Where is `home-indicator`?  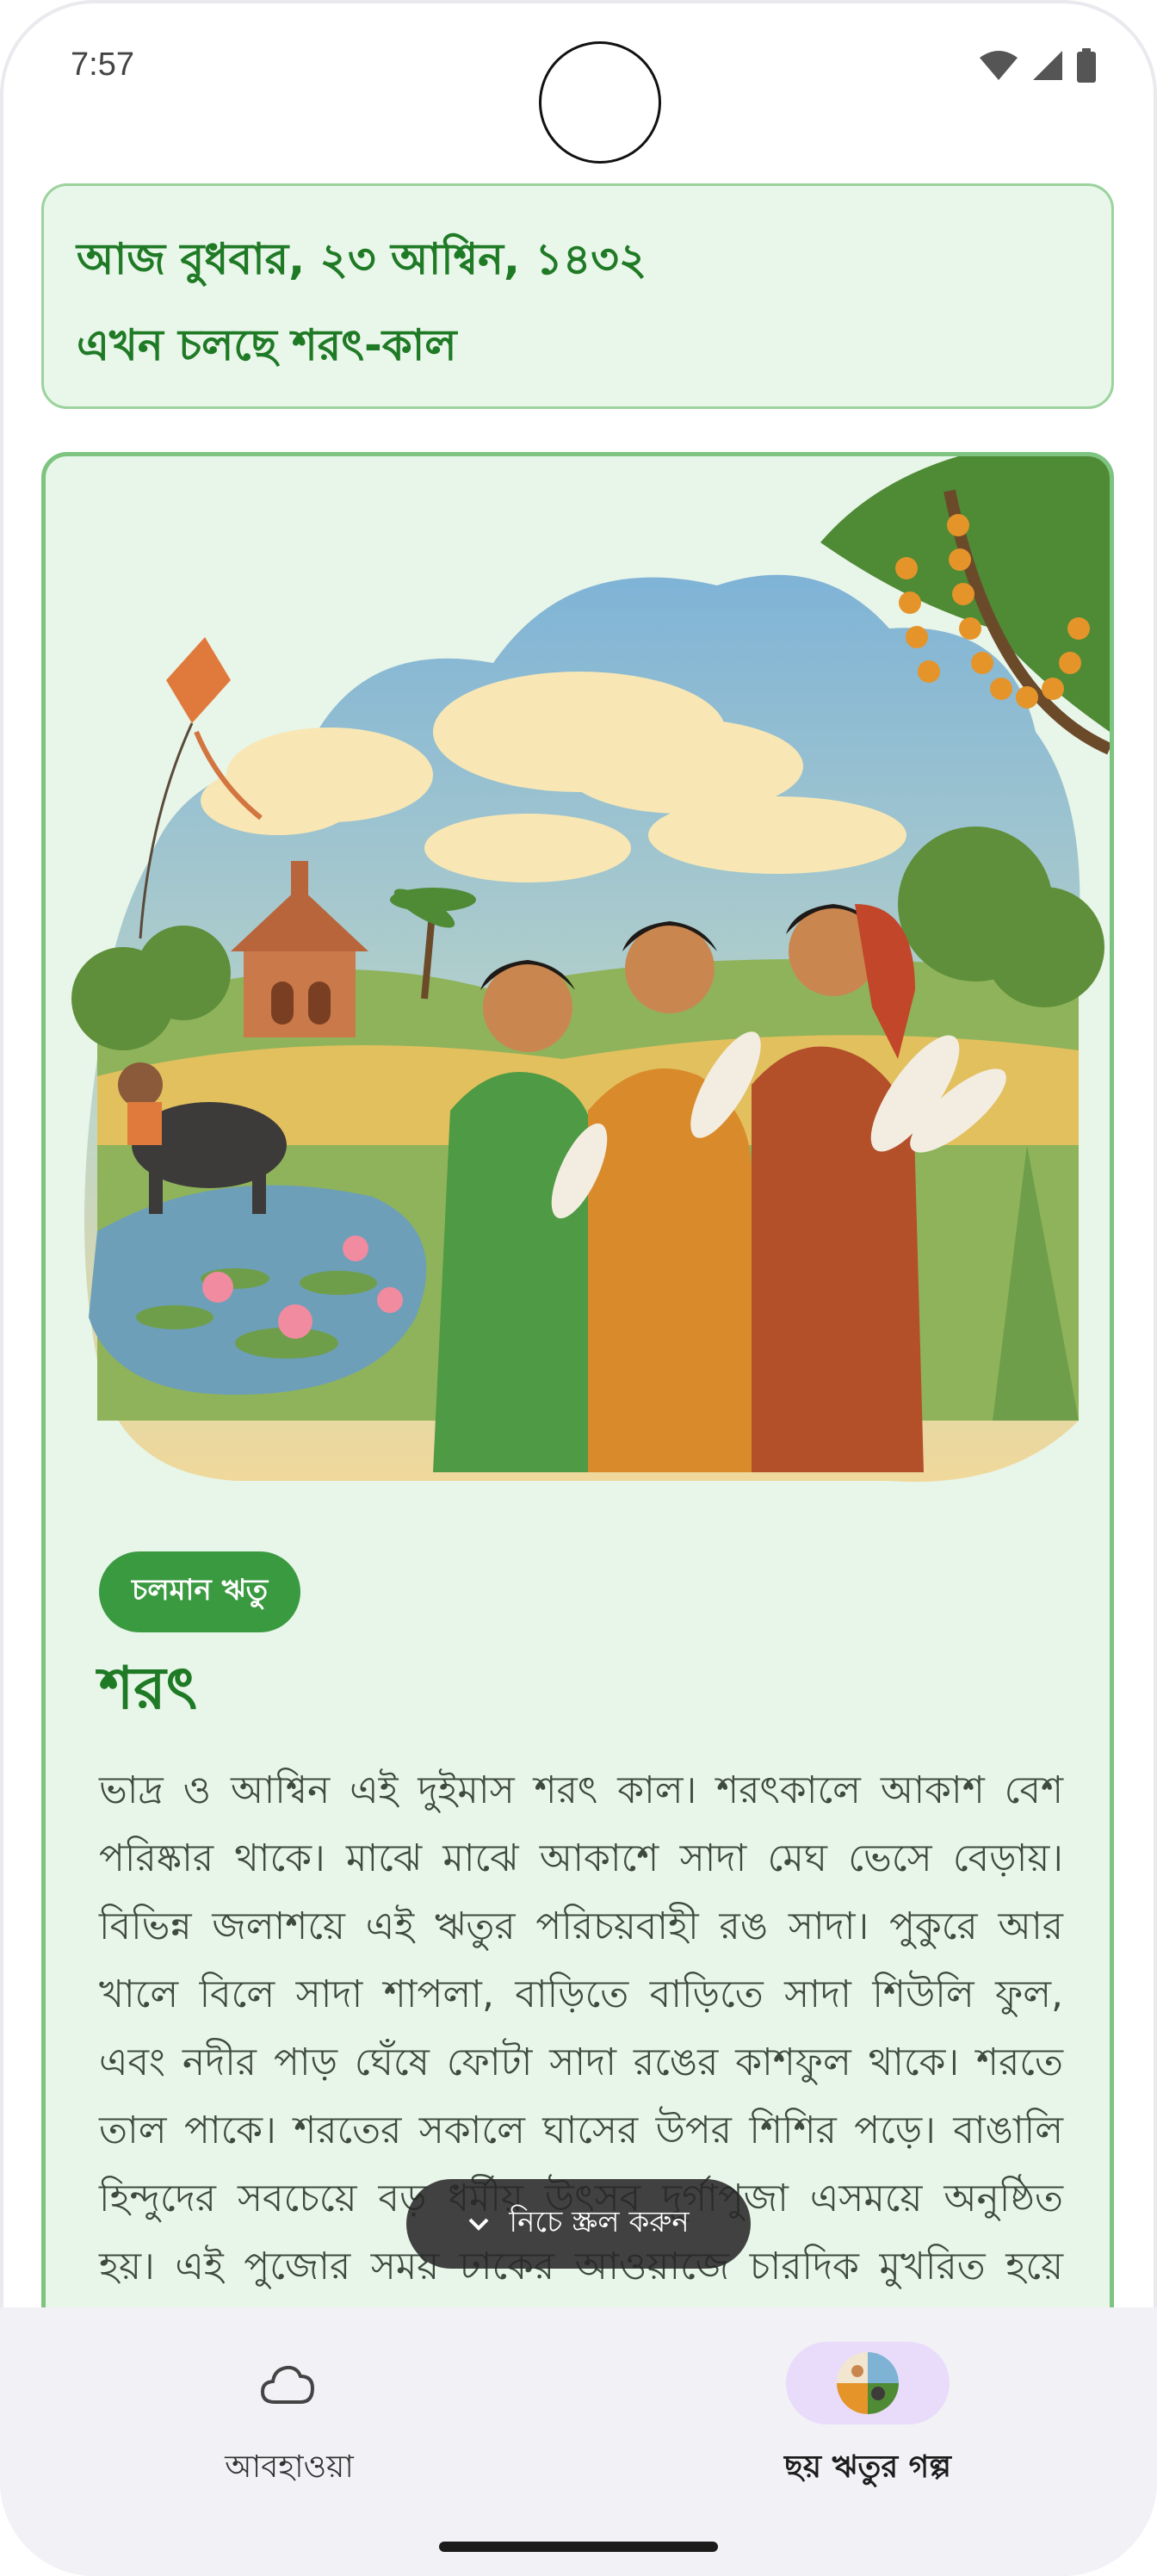 home-indicator is located at coordinates (579, 2547).